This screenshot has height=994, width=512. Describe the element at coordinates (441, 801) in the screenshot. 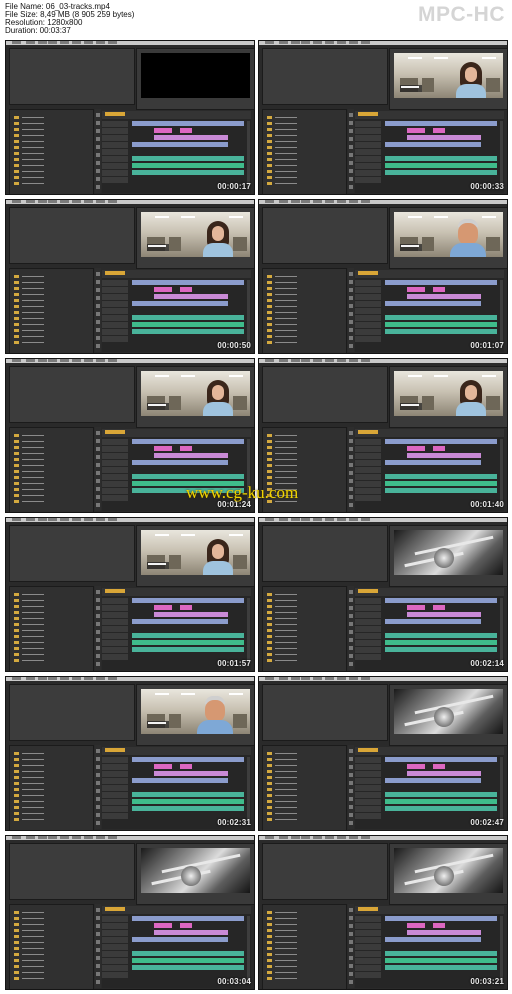

I see `audio-clip` at that location.